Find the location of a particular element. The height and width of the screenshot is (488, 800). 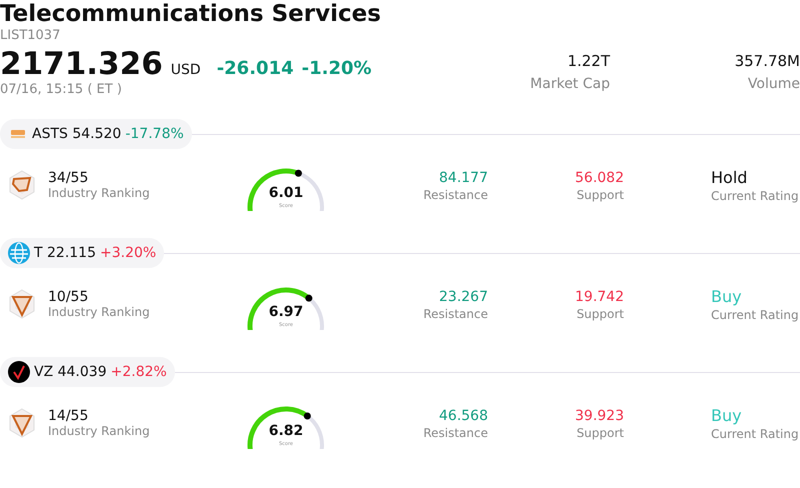

ranking-value: 34/55 is located at coordinates (69, 178).